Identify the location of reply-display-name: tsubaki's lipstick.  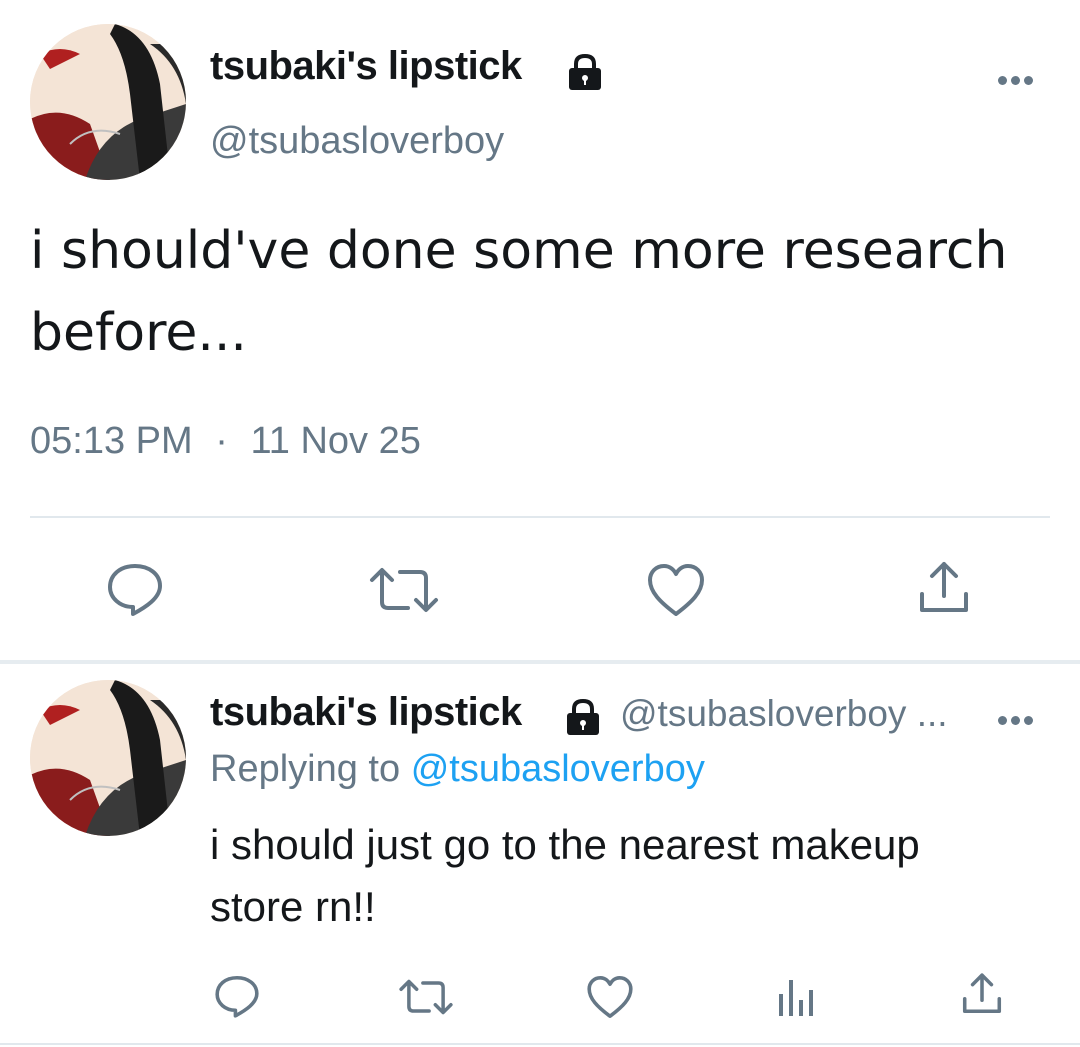
(366, 712).